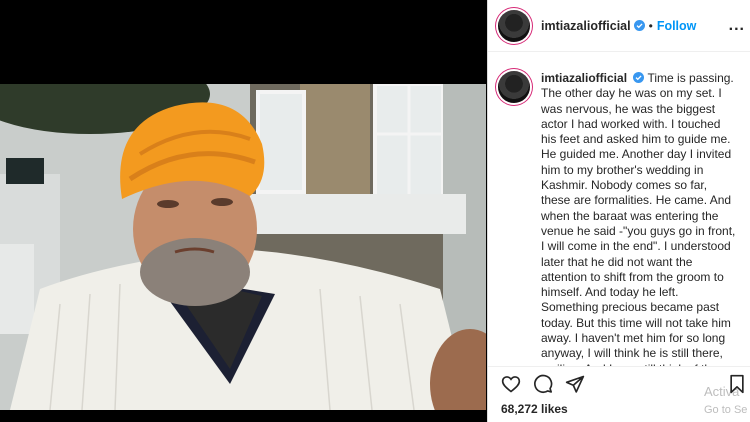  What do you see at coordinates (619, 394) in the screenshot?
I see `action-bar: Activa Go to Se 68,272 likes` at bounding box center [619, 394].